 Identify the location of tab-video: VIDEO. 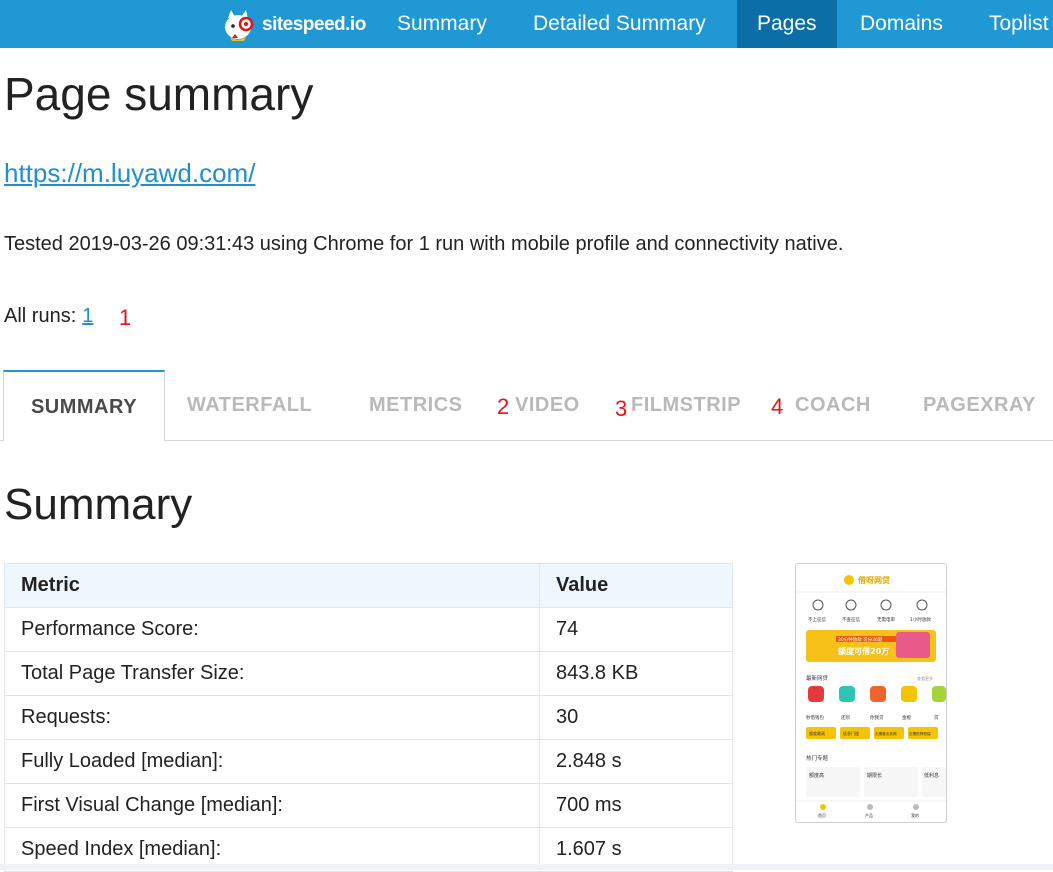
(547, 404).